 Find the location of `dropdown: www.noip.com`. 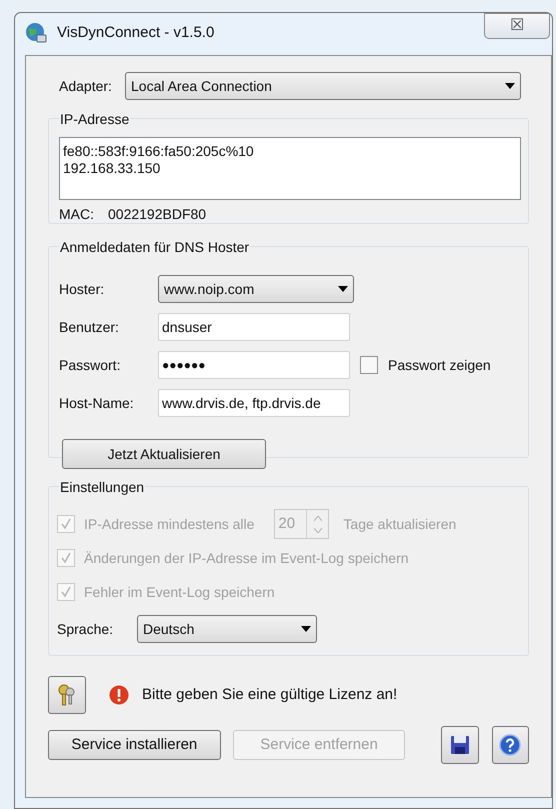

dropdown: www.noip.com is located at coordinates (256, 289).